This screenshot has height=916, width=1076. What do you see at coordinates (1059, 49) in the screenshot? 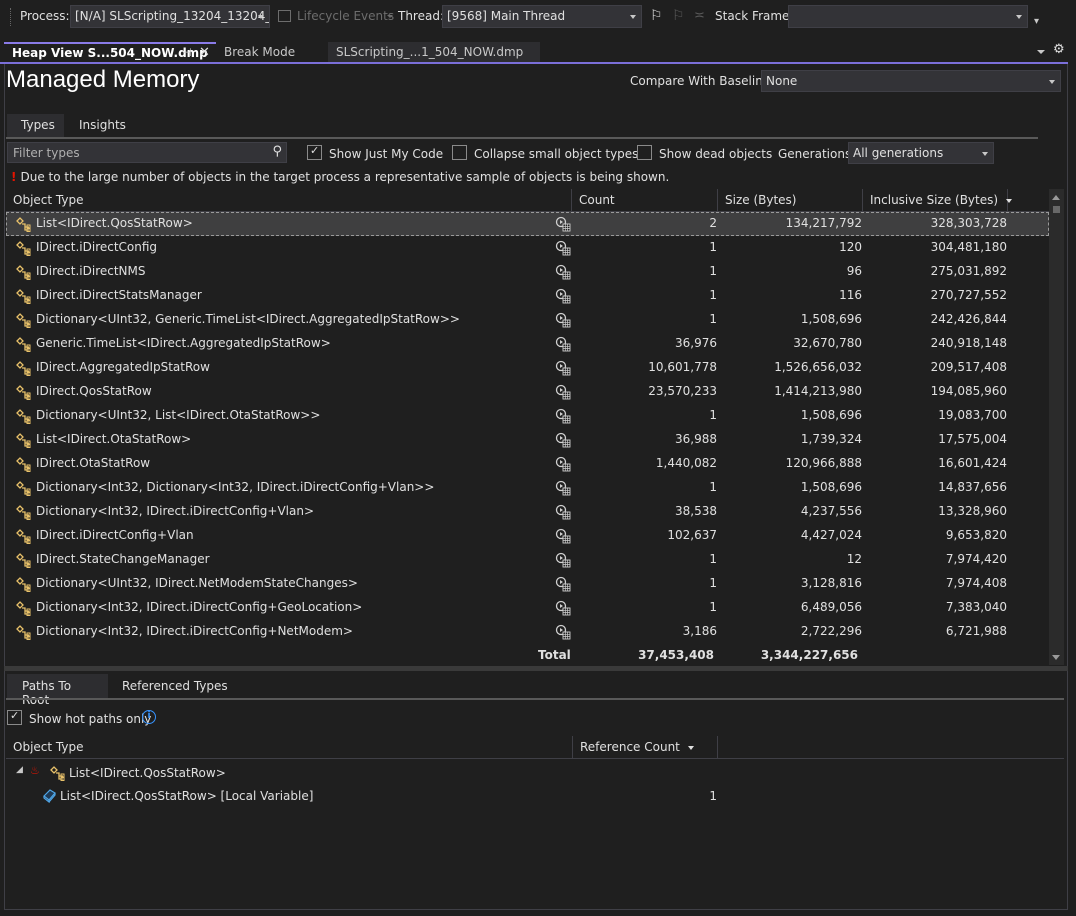
I see `gear-icon: ⚙` at bounding box center [1059, 49].